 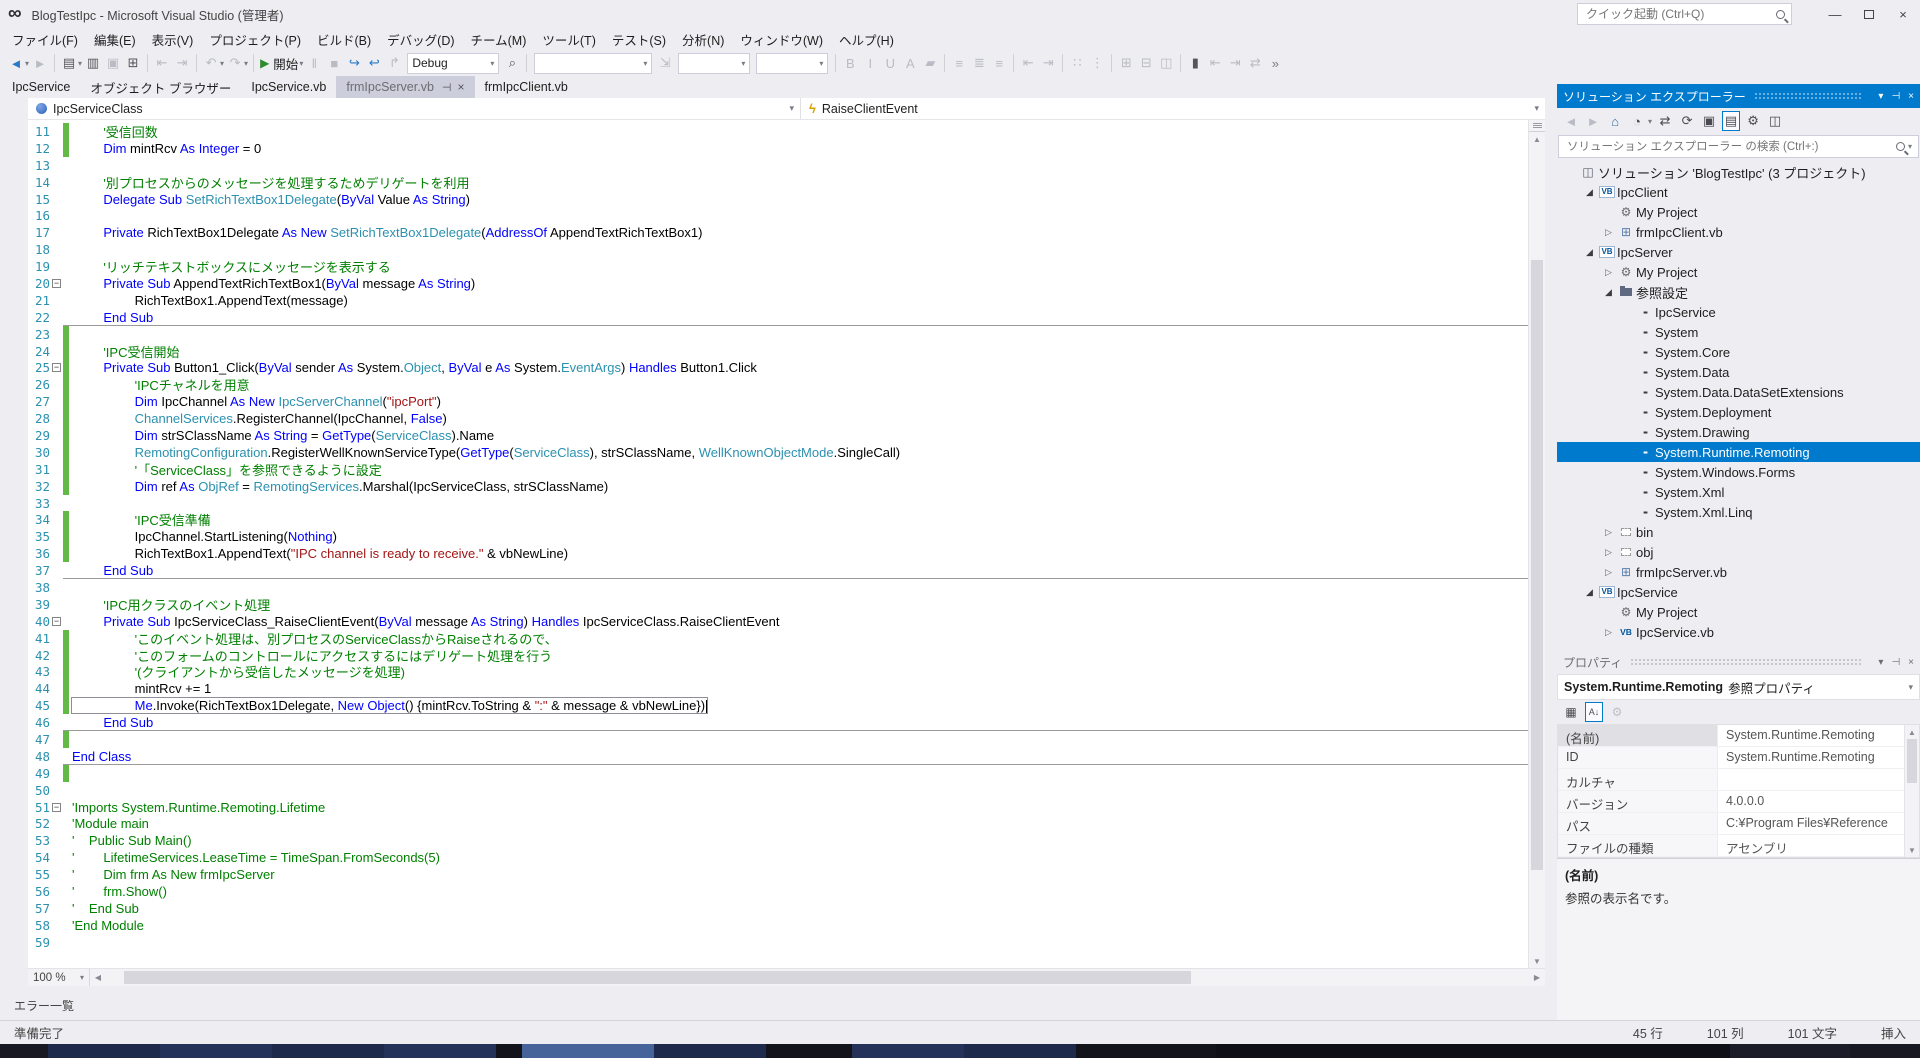 I want to click on code-line: 53 ' Public Sub Main(), so click(x=778, y=840).